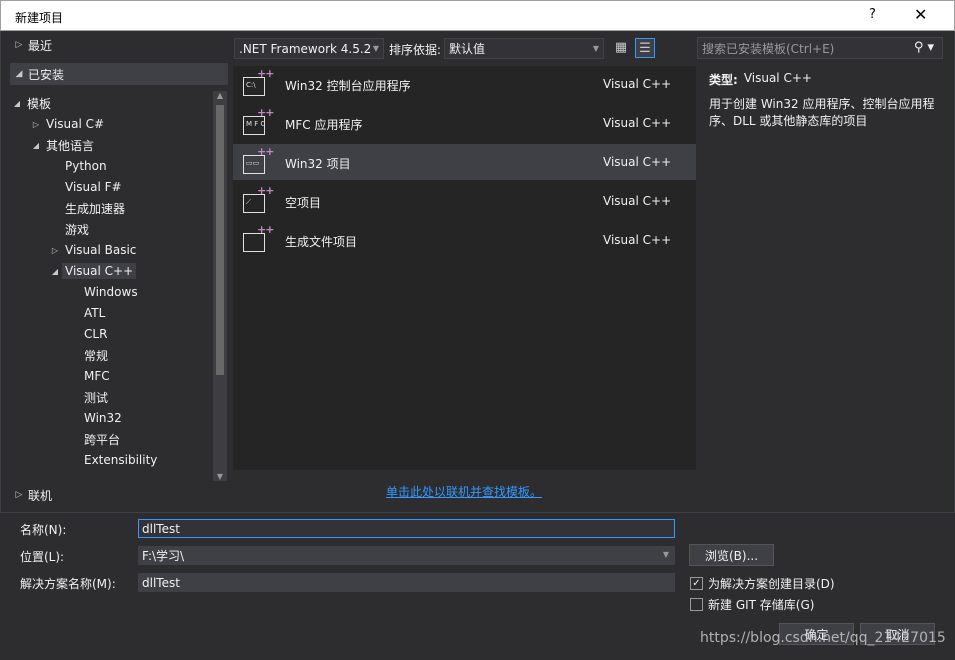 The image size is (955, 660). I want to click on tree-node: ◢ 其他语言, so click(63, 145).